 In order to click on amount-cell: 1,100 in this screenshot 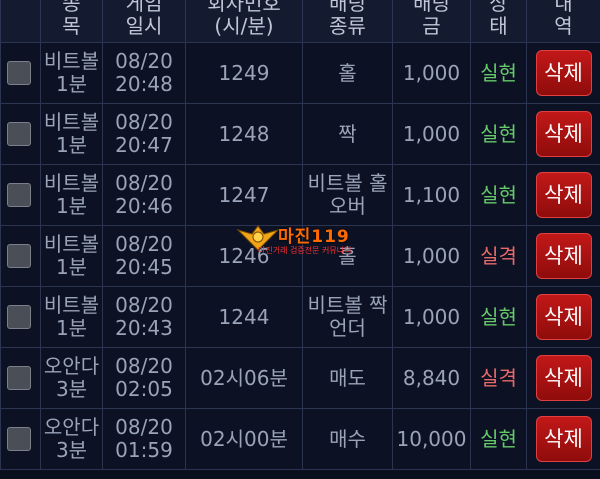, I will do `click(431, 195)`.